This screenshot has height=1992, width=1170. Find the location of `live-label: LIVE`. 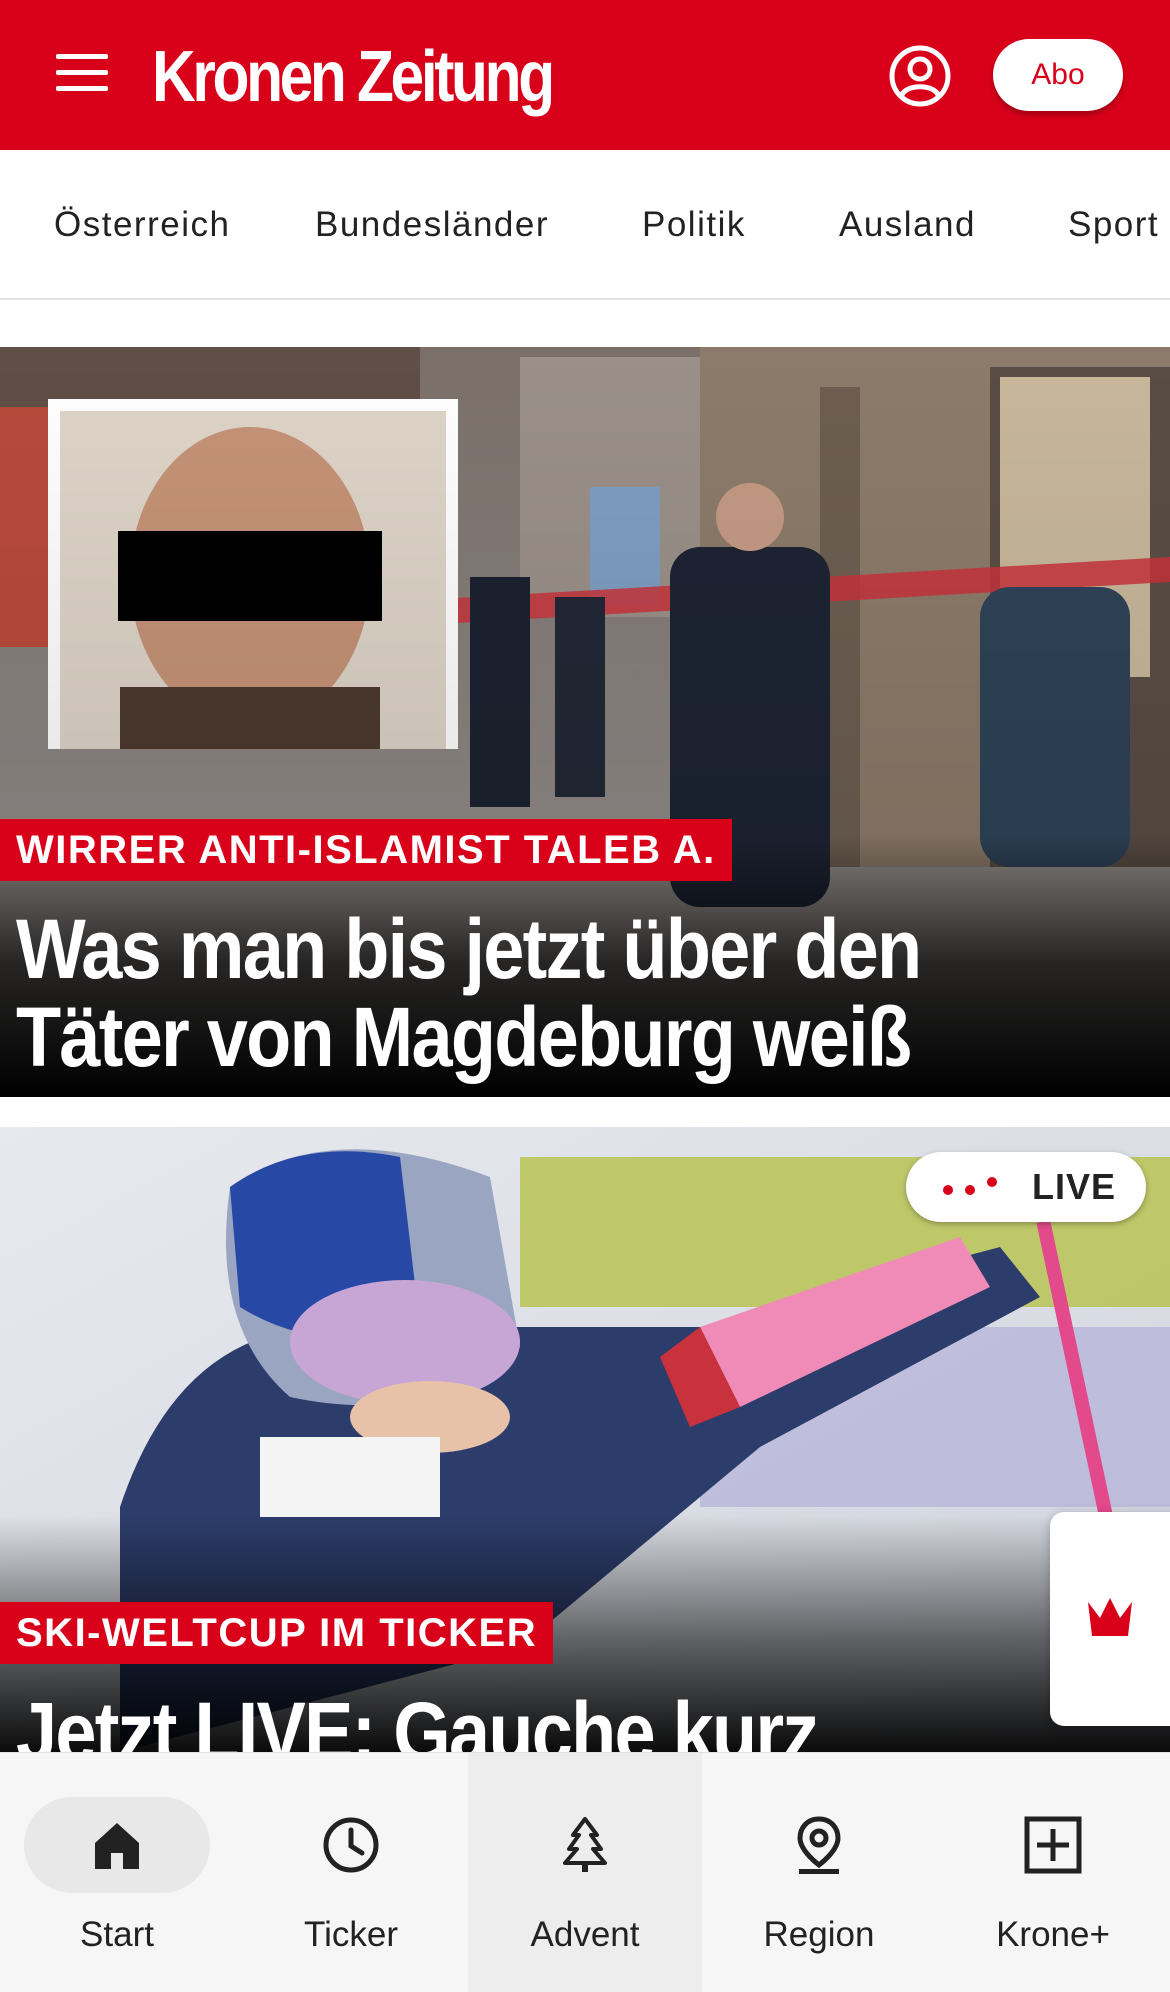

live-label: LIVE is located at coordinates (1074, 1186).